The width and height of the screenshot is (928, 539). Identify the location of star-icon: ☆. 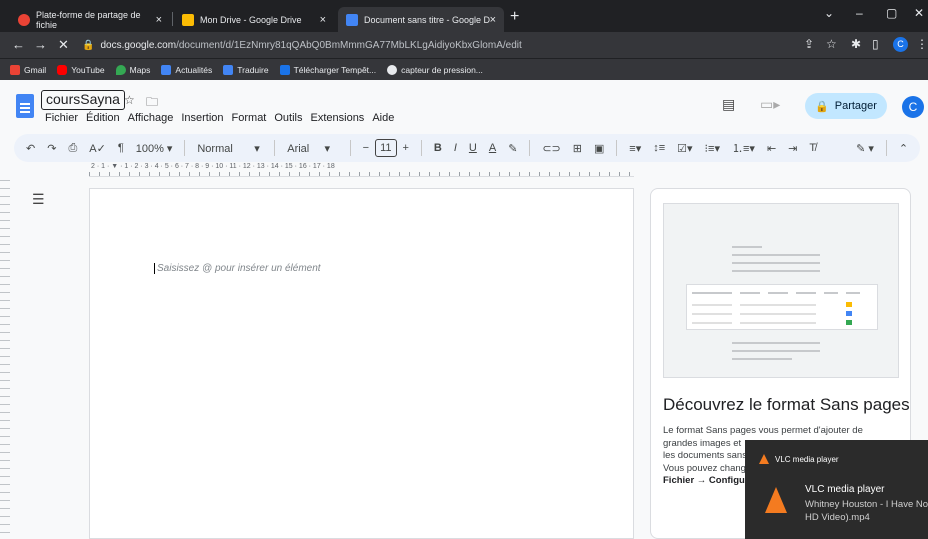
(129, 100).